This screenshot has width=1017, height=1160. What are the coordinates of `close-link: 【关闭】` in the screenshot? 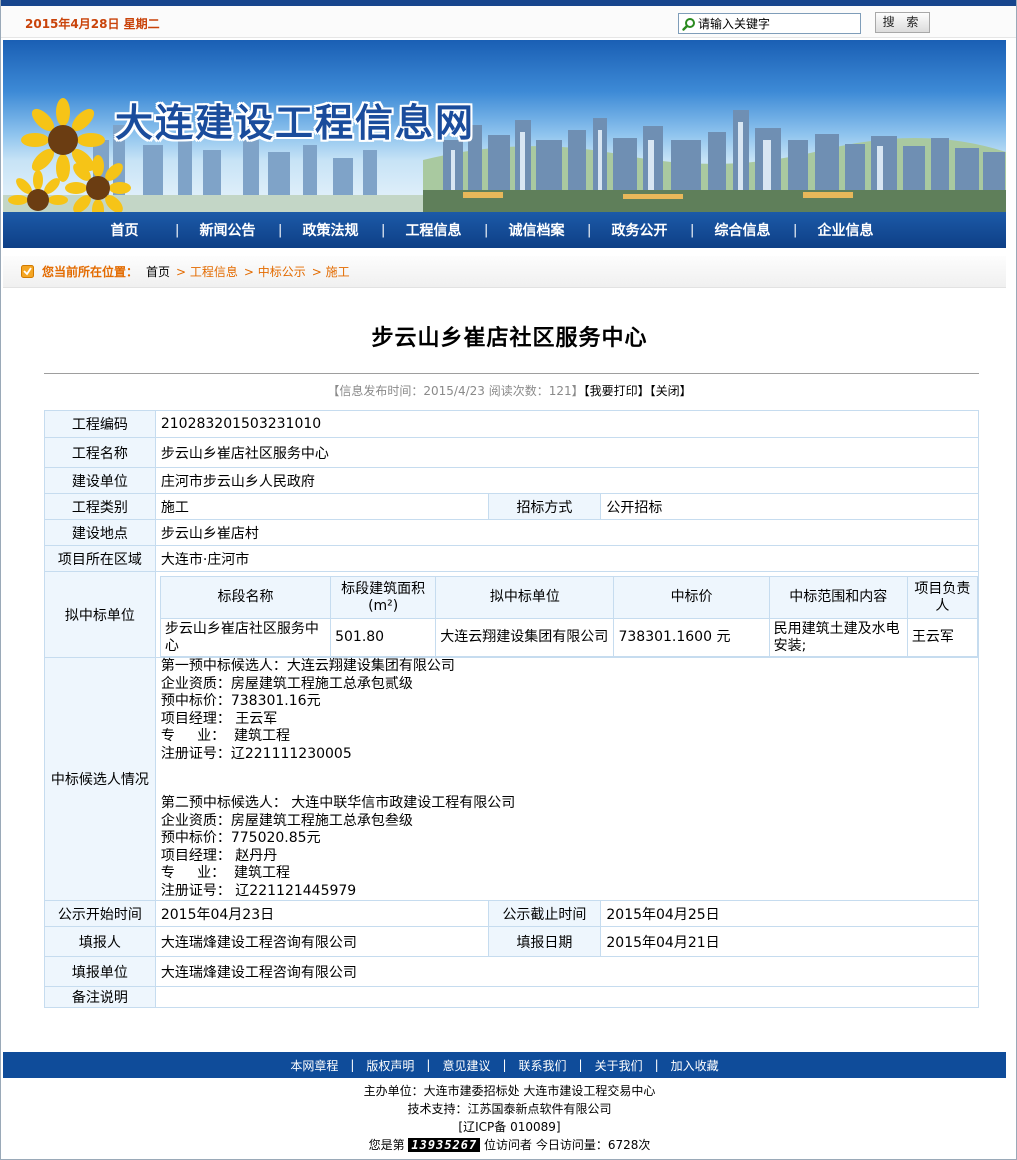 It's located at (671, 391).